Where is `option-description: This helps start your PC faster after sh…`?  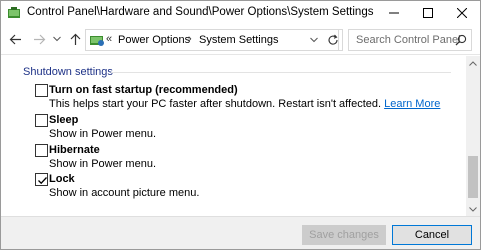
option-description: This helps start your PC faster after sh… is located at coordinates (244, 104).